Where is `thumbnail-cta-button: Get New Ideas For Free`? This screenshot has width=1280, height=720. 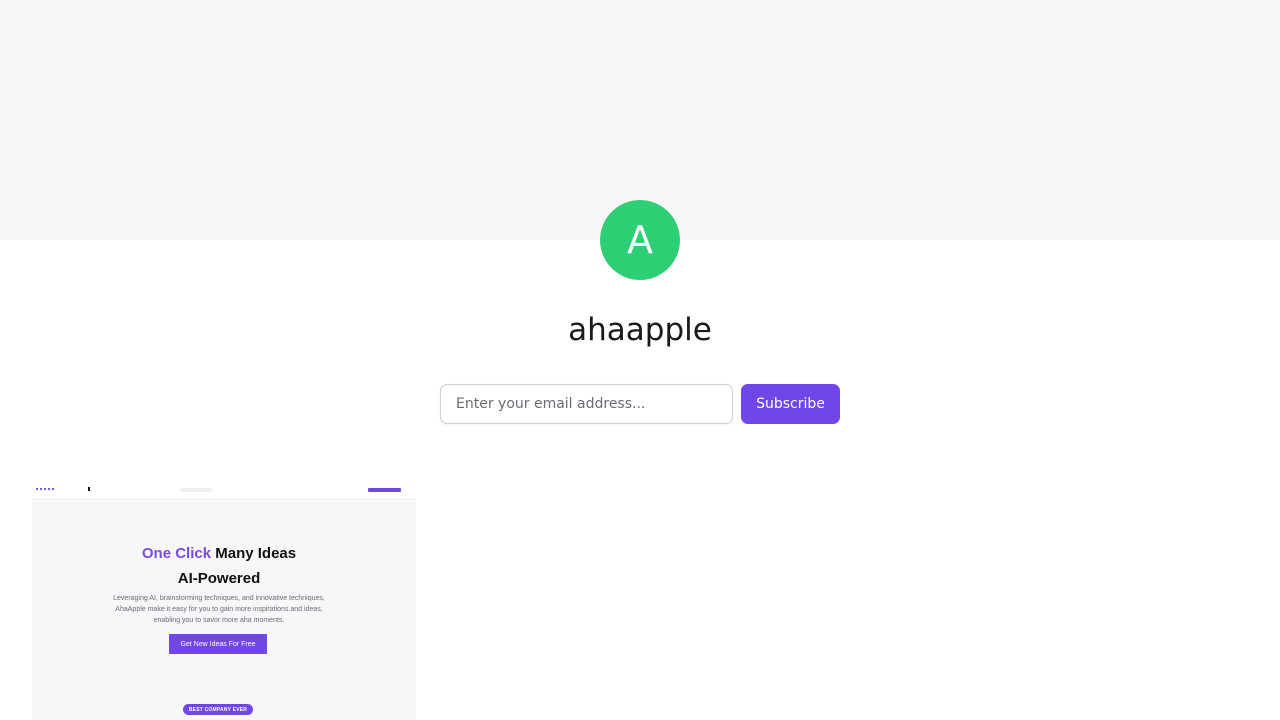
thumbnail-cta-button: Get New Ideas For Free is located at coordinates (218, 644).